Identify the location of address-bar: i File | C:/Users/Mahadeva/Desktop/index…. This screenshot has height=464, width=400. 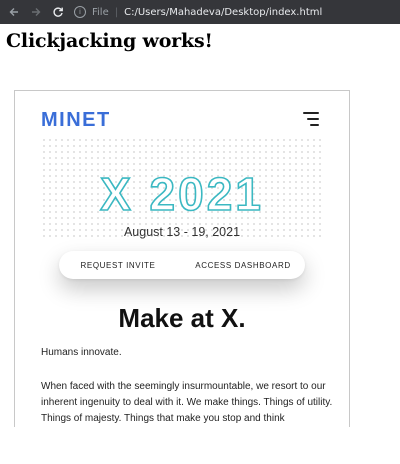
(198, 12).